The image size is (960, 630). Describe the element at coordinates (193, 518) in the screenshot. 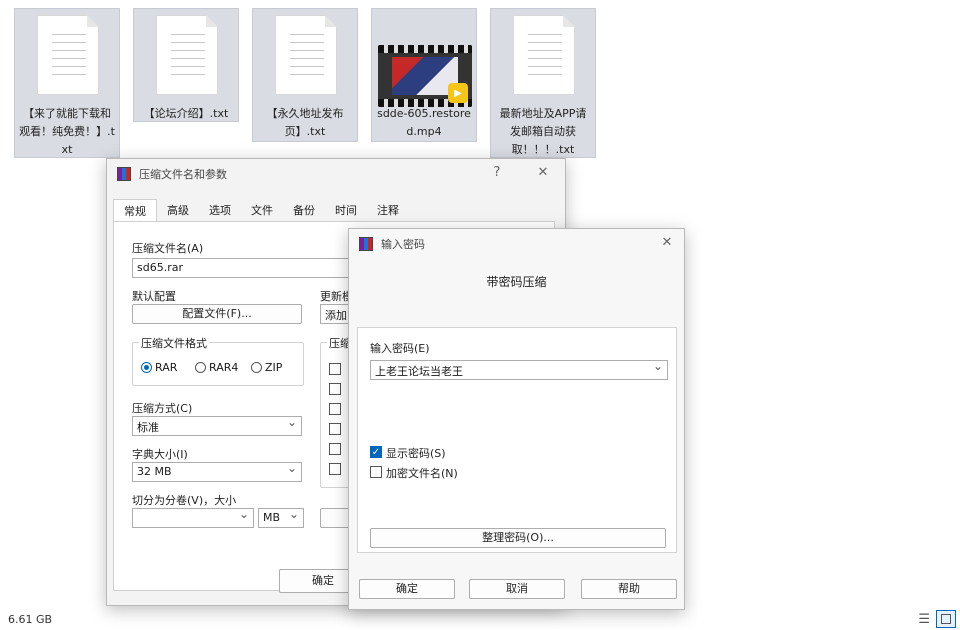

I see `split-size-input` at that location.